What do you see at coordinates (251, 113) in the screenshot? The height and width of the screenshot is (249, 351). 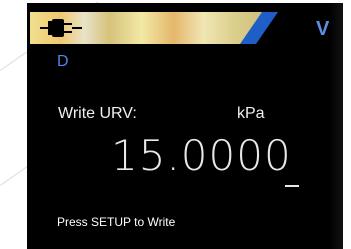 I see `unit-label: kPa` at bounding box center [251, 113].